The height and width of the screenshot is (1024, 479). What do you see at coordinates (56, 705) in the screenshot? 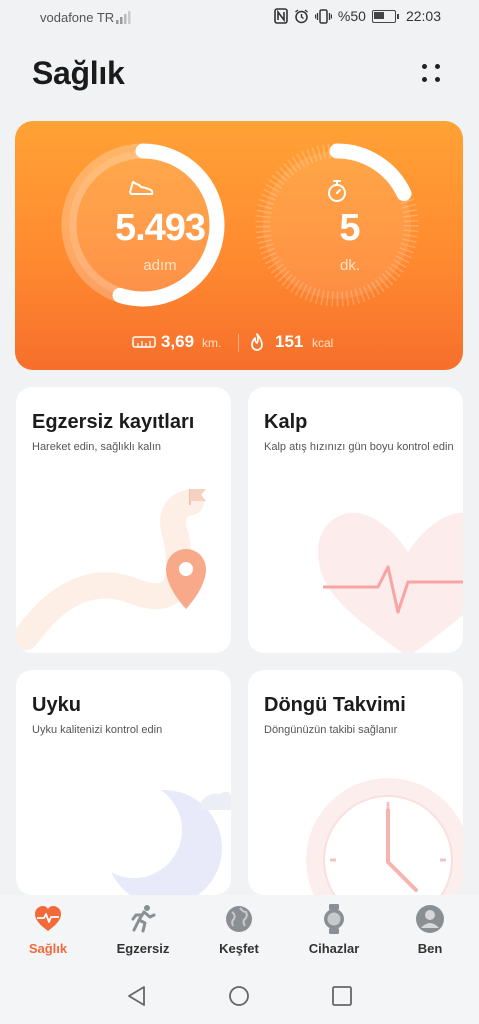
I see `tile-title: Uyku` at bounding box center [56, 705].